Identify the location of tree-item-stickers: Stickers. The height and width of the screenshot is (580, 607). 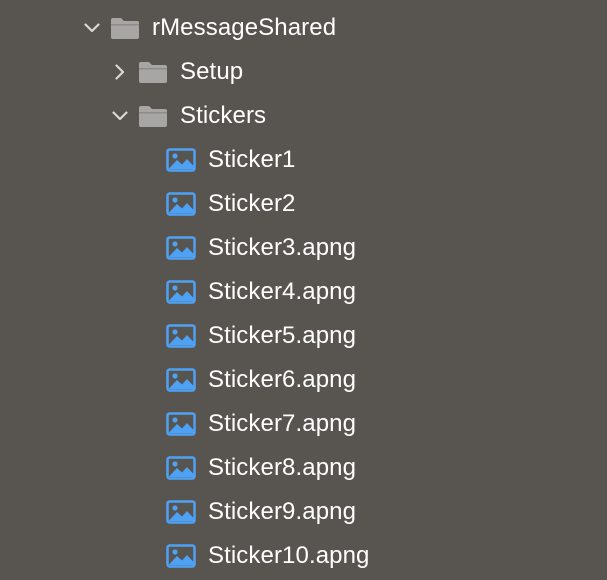
(303, 116).